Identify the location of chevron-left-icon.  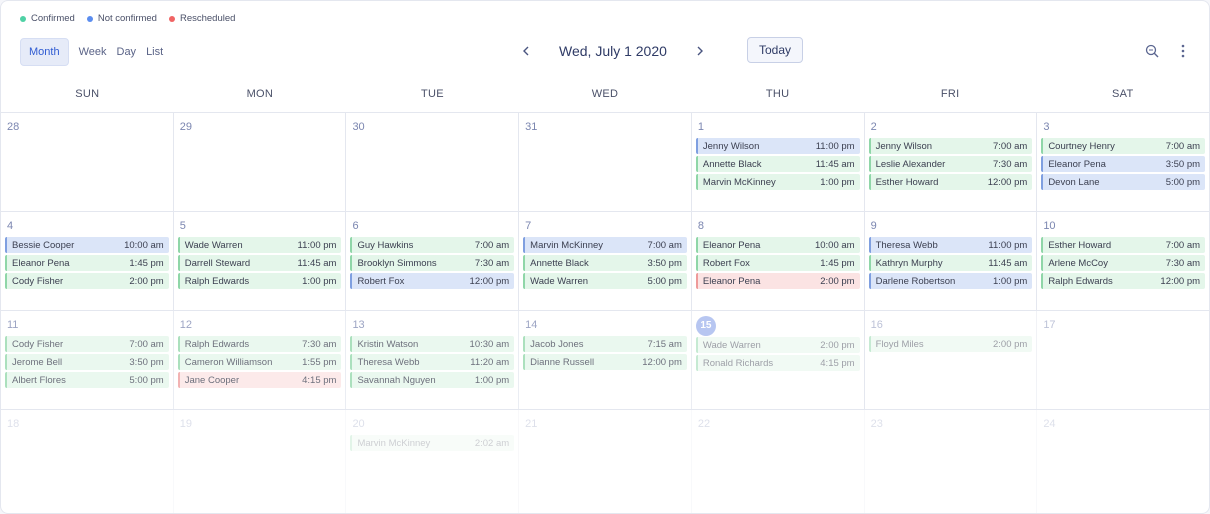
(526, 51).